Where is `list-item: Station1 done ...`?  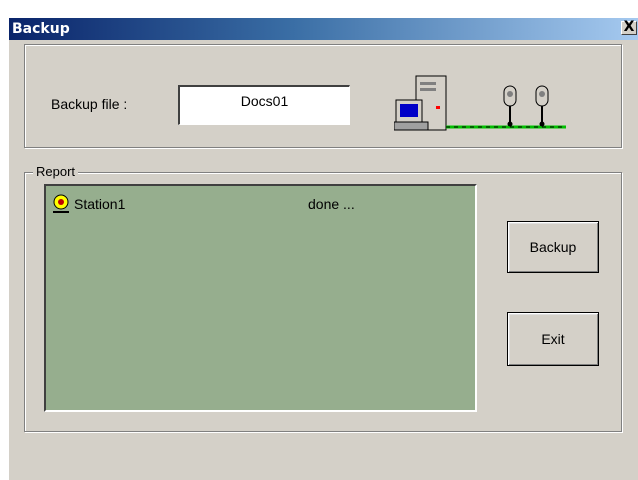 list-item: Station1 done ... is located at coordinates (262, 204).